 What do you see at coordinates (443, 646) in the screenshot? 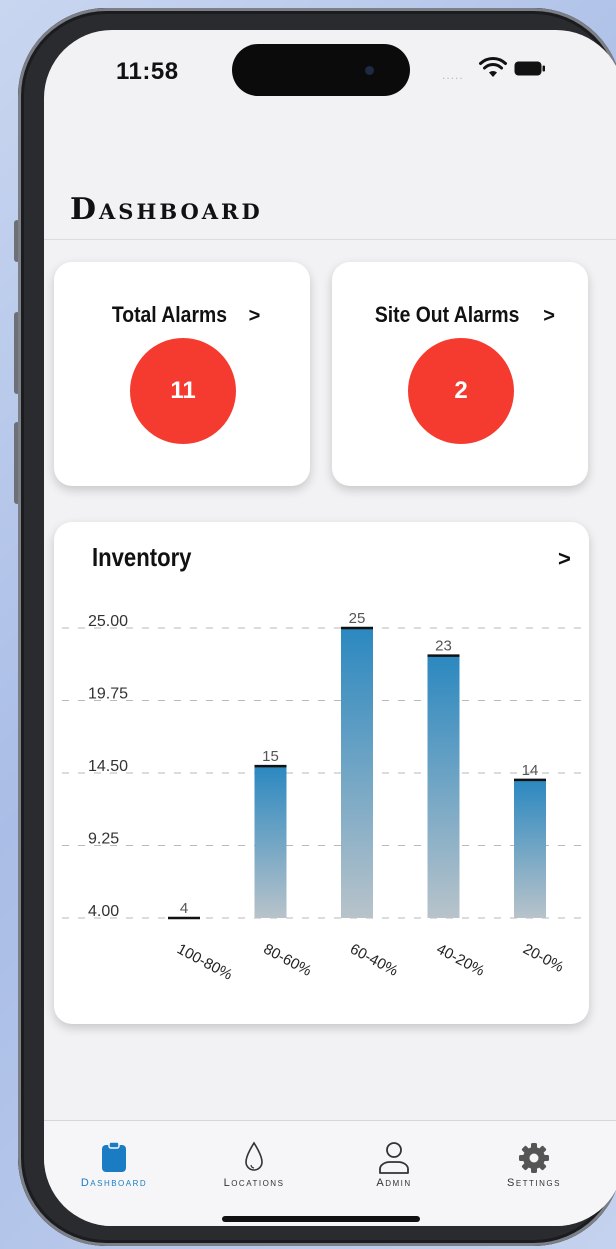
I see `bar-value-label: 23` at bounding box center [443, 646].